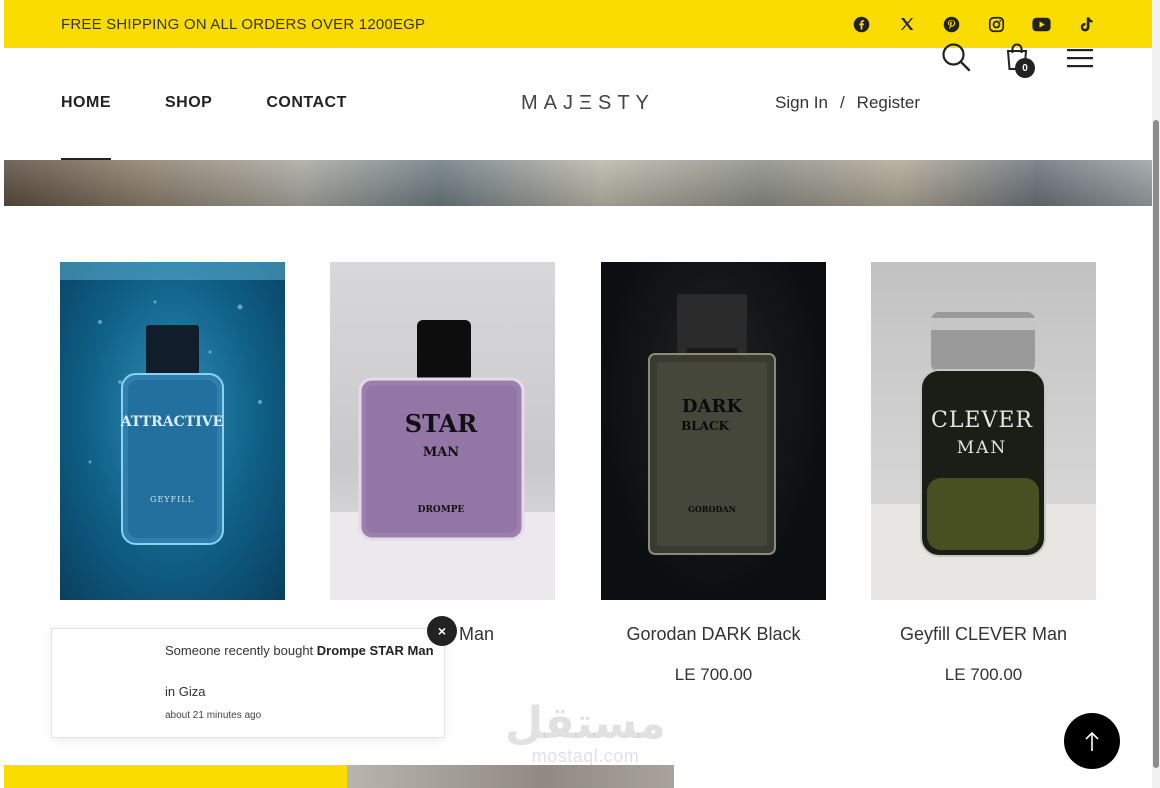 The width and height of the screenshot is (1160, 788). Describe the element at coordinates (578, 24) in the screenshot. I see `promo-bar: FREE SHIPPING ON ALL ORDERS OVER 1200EGP` at that location.